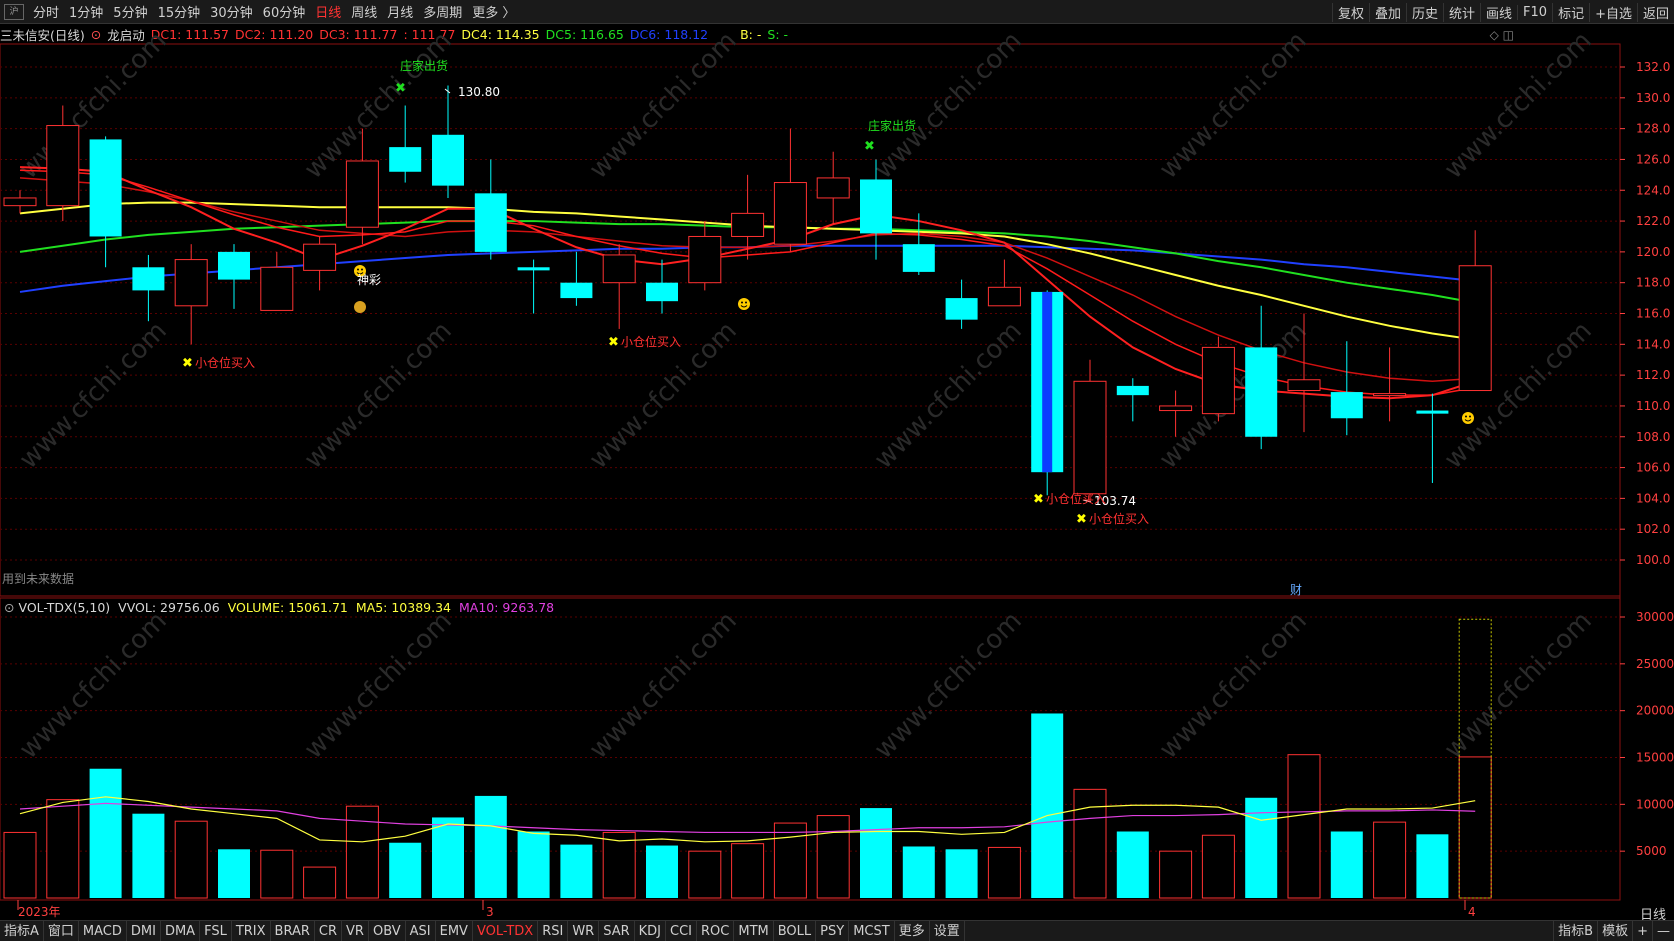 Image resolution: width=1674 pixels, height=941 pixels. I want to click on volume-tick-label: 25000, so click(1655, 664).